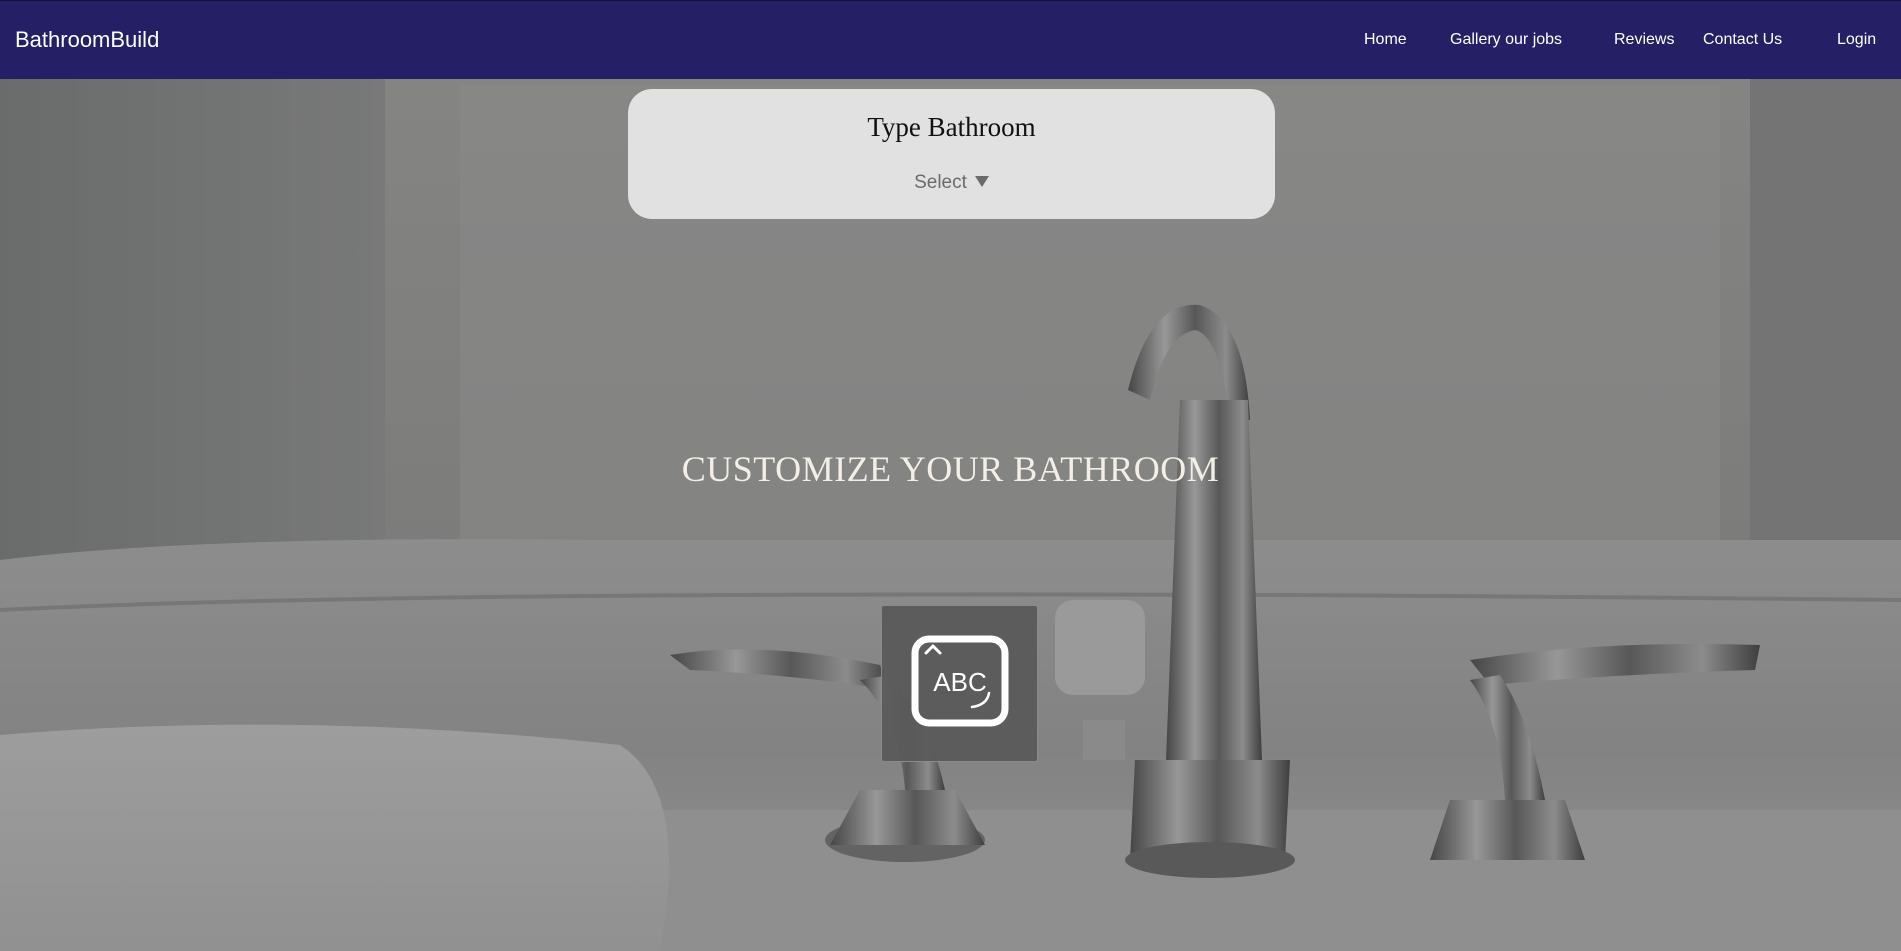 The image size is (1901, 951). What do you see at coordinates (1856, 40) in the screenshot?
I see `nav-link-login: Login` at bounding box center [1856, 40].